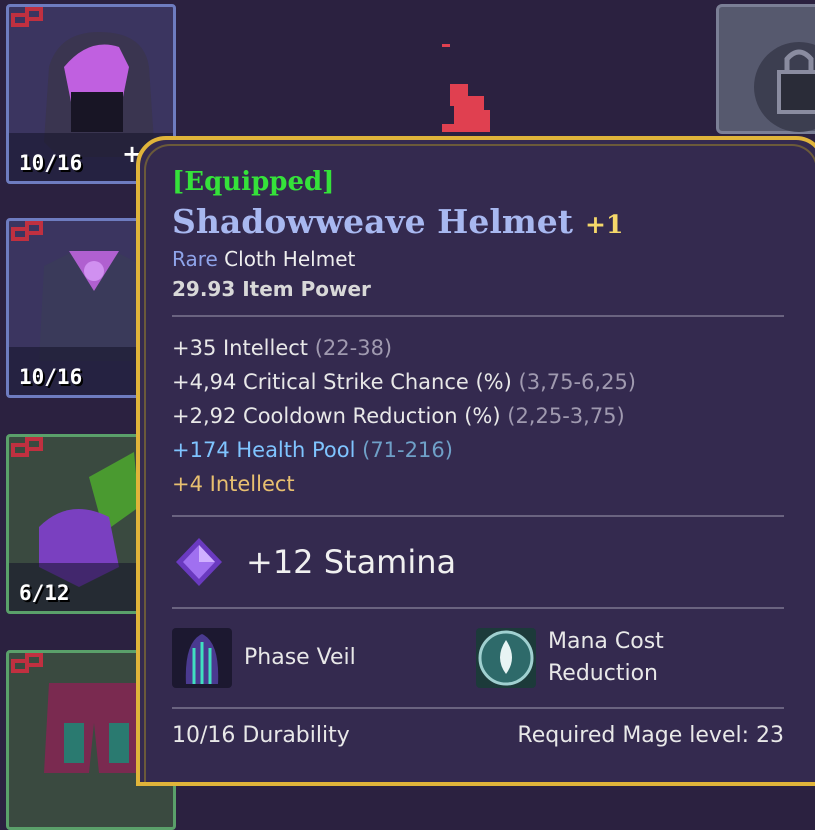 The height and width of the screenshot is (830, 815). Describe the element at coordinates (264, 450) in the screenshot. I see `stat-value: +174 Health Pool` at that location.